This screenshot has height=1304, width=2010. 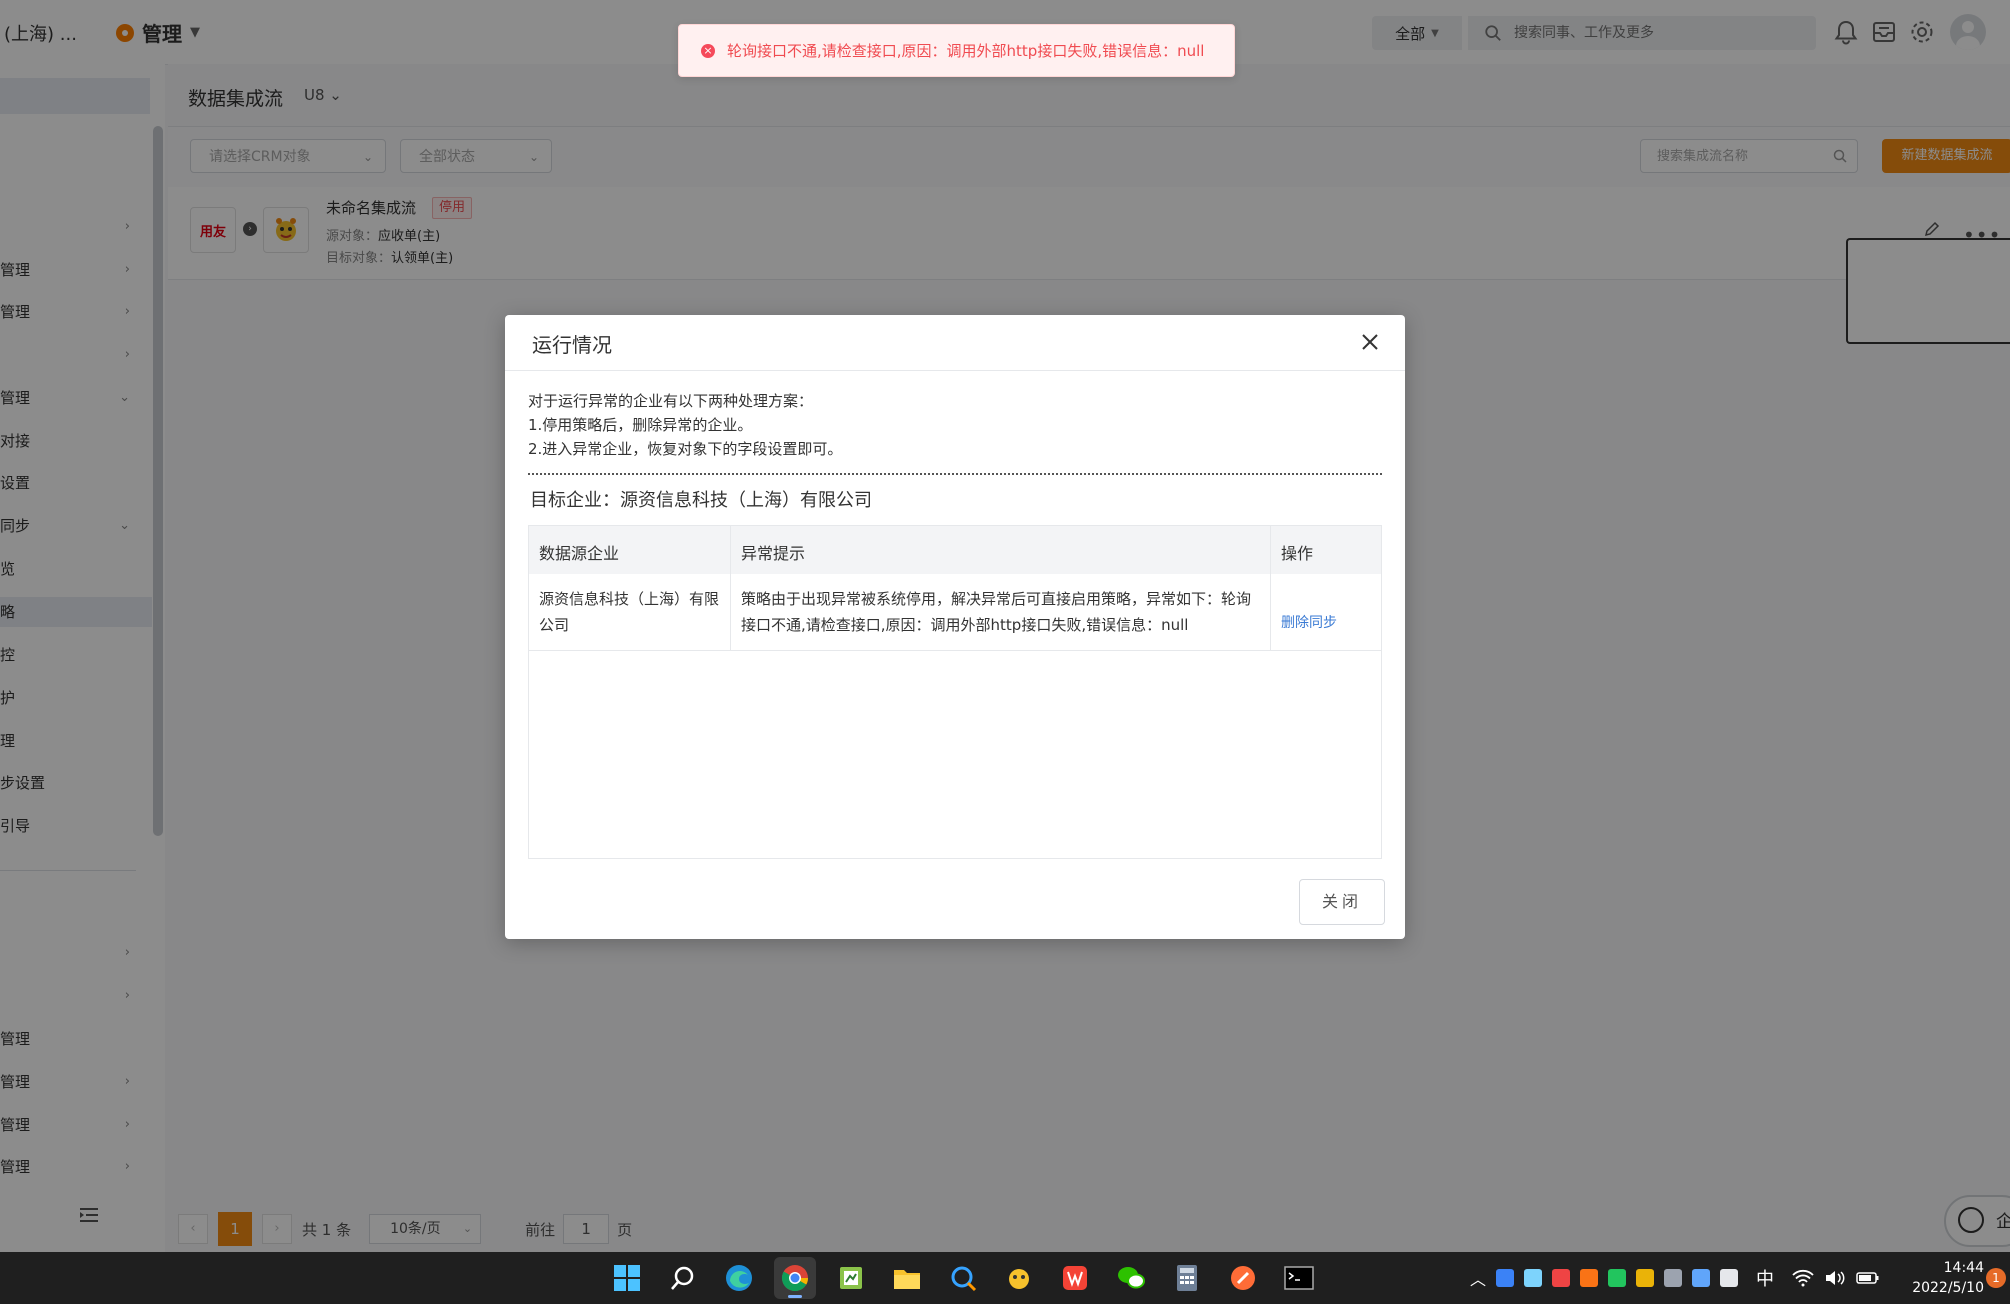 What do you see at coordinates (708, 50) in the screenshot?
I see `error-icon: ×` at bounding box center [708, 50].